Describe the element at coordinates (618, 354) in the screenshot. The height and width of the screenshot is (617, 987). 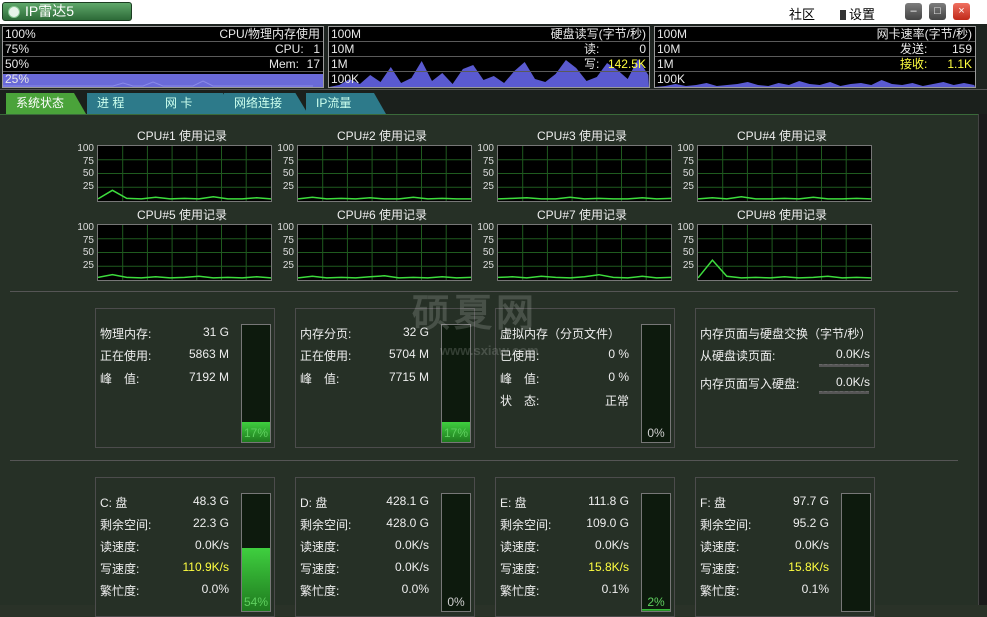
I see `virtual-used-value: 0 %` at that location.